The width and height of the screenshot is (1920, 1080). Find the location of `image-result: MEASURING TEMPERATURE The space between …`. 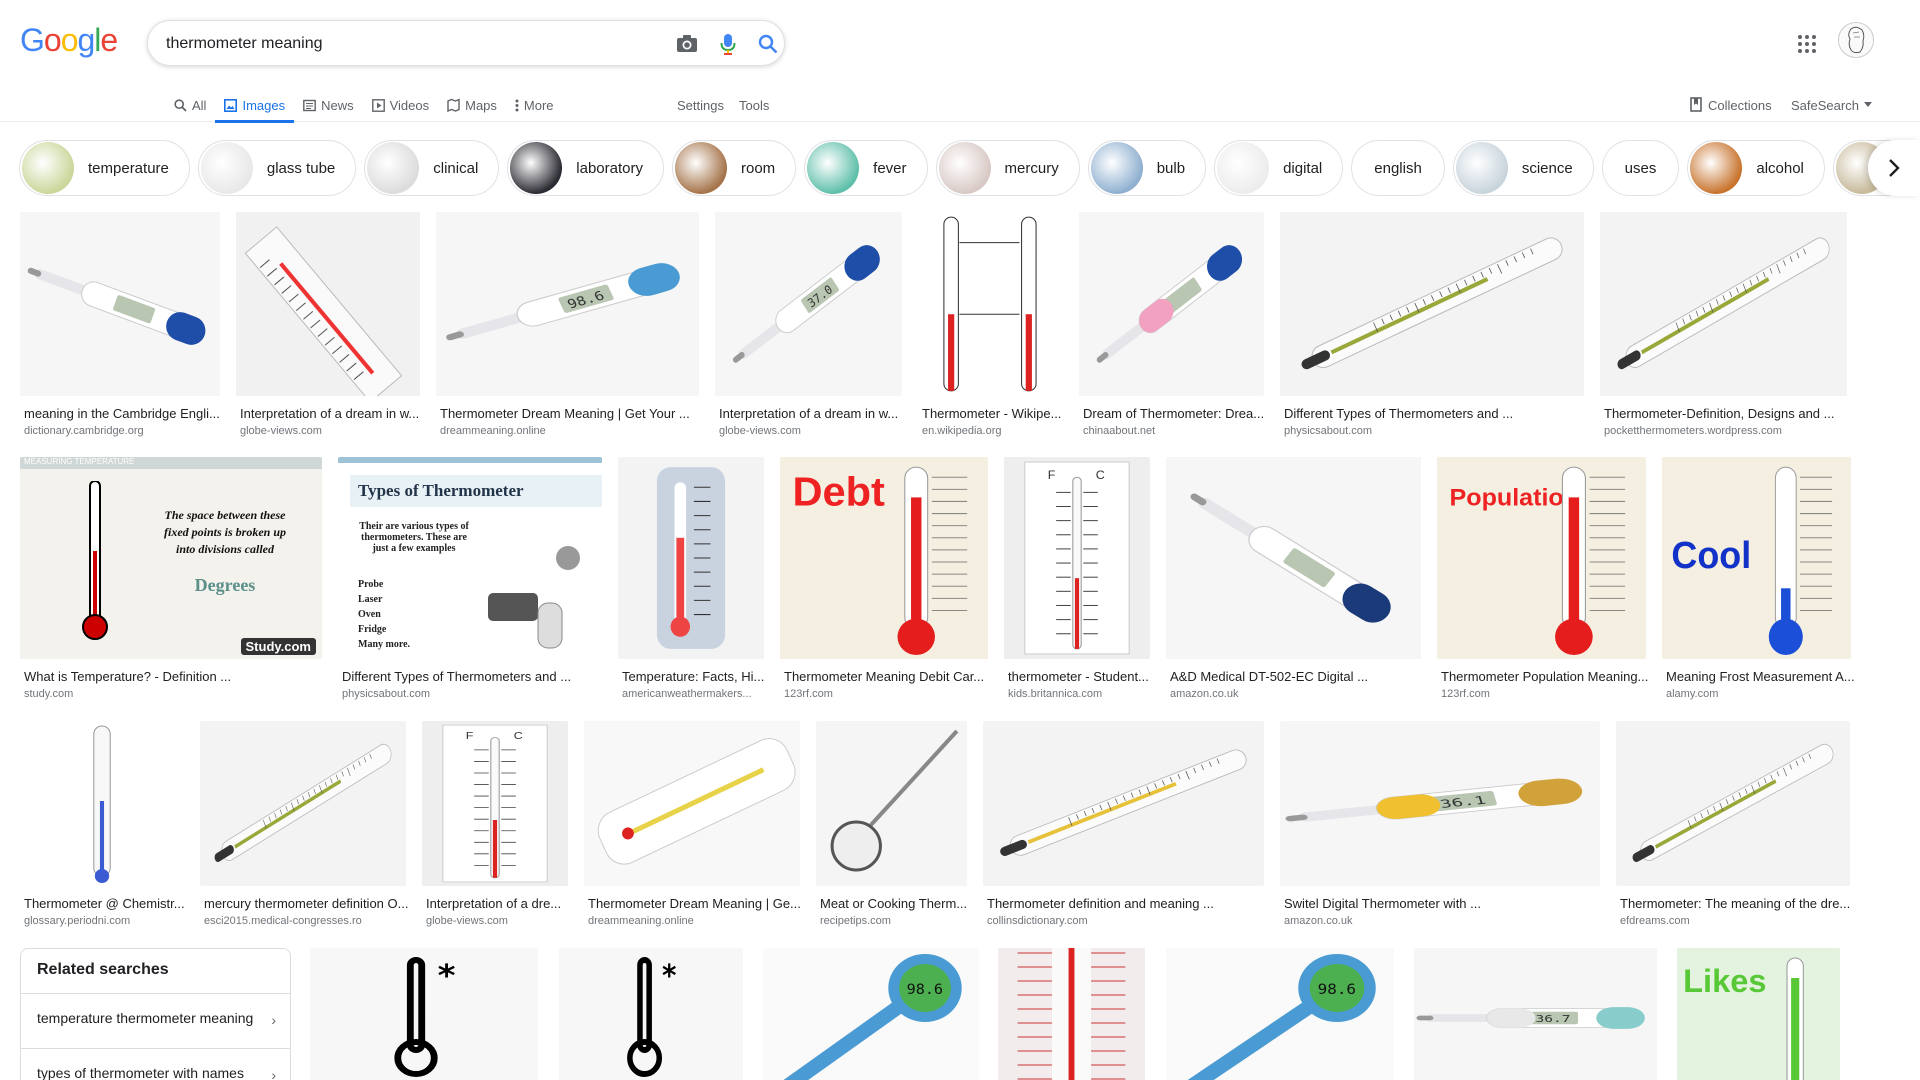

image-result: MEASURING TEMPERATURE The space between … is located at coordinates (171, 582).